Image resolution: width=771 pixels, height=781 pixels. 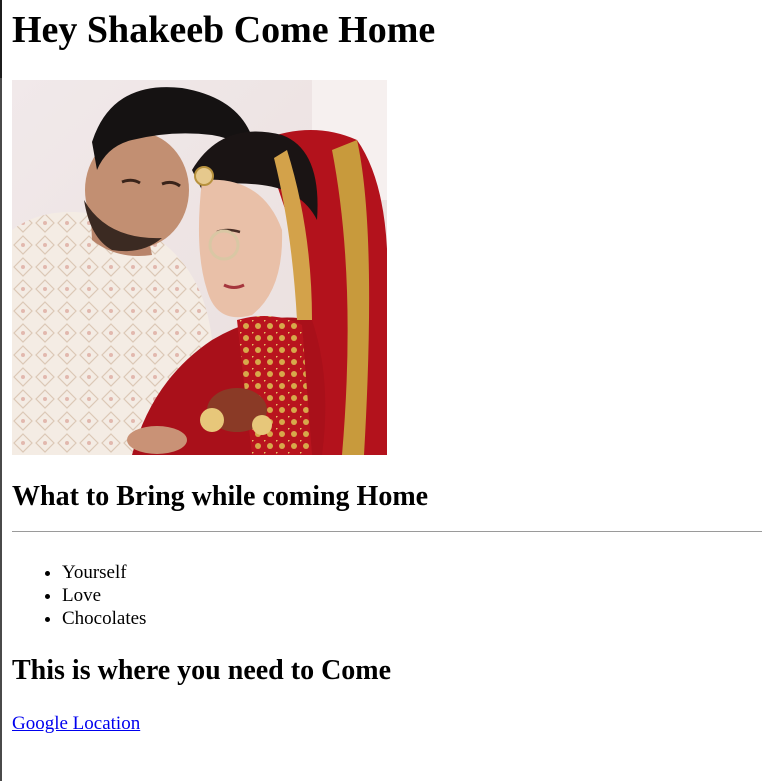 I want to click on where-heading: This is where you need to Come, so click(x=202, y=670).